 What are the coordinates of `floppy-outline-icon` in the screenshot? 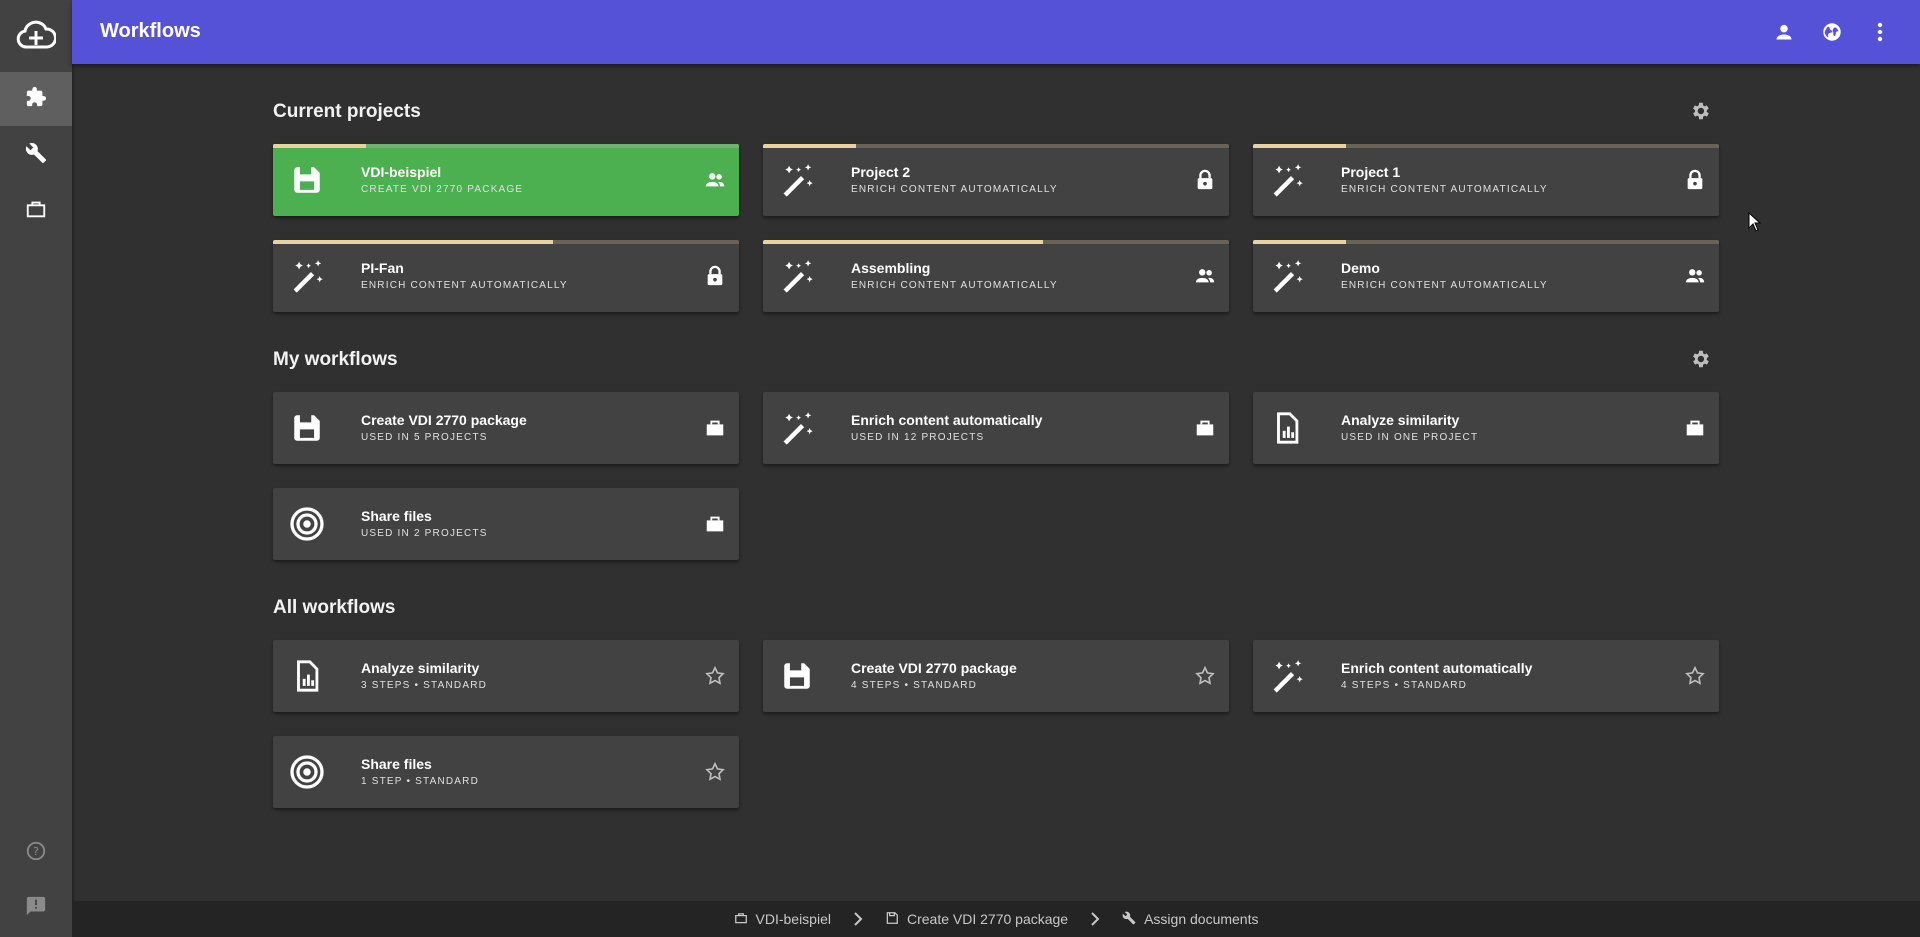 It's located at (892, 919).